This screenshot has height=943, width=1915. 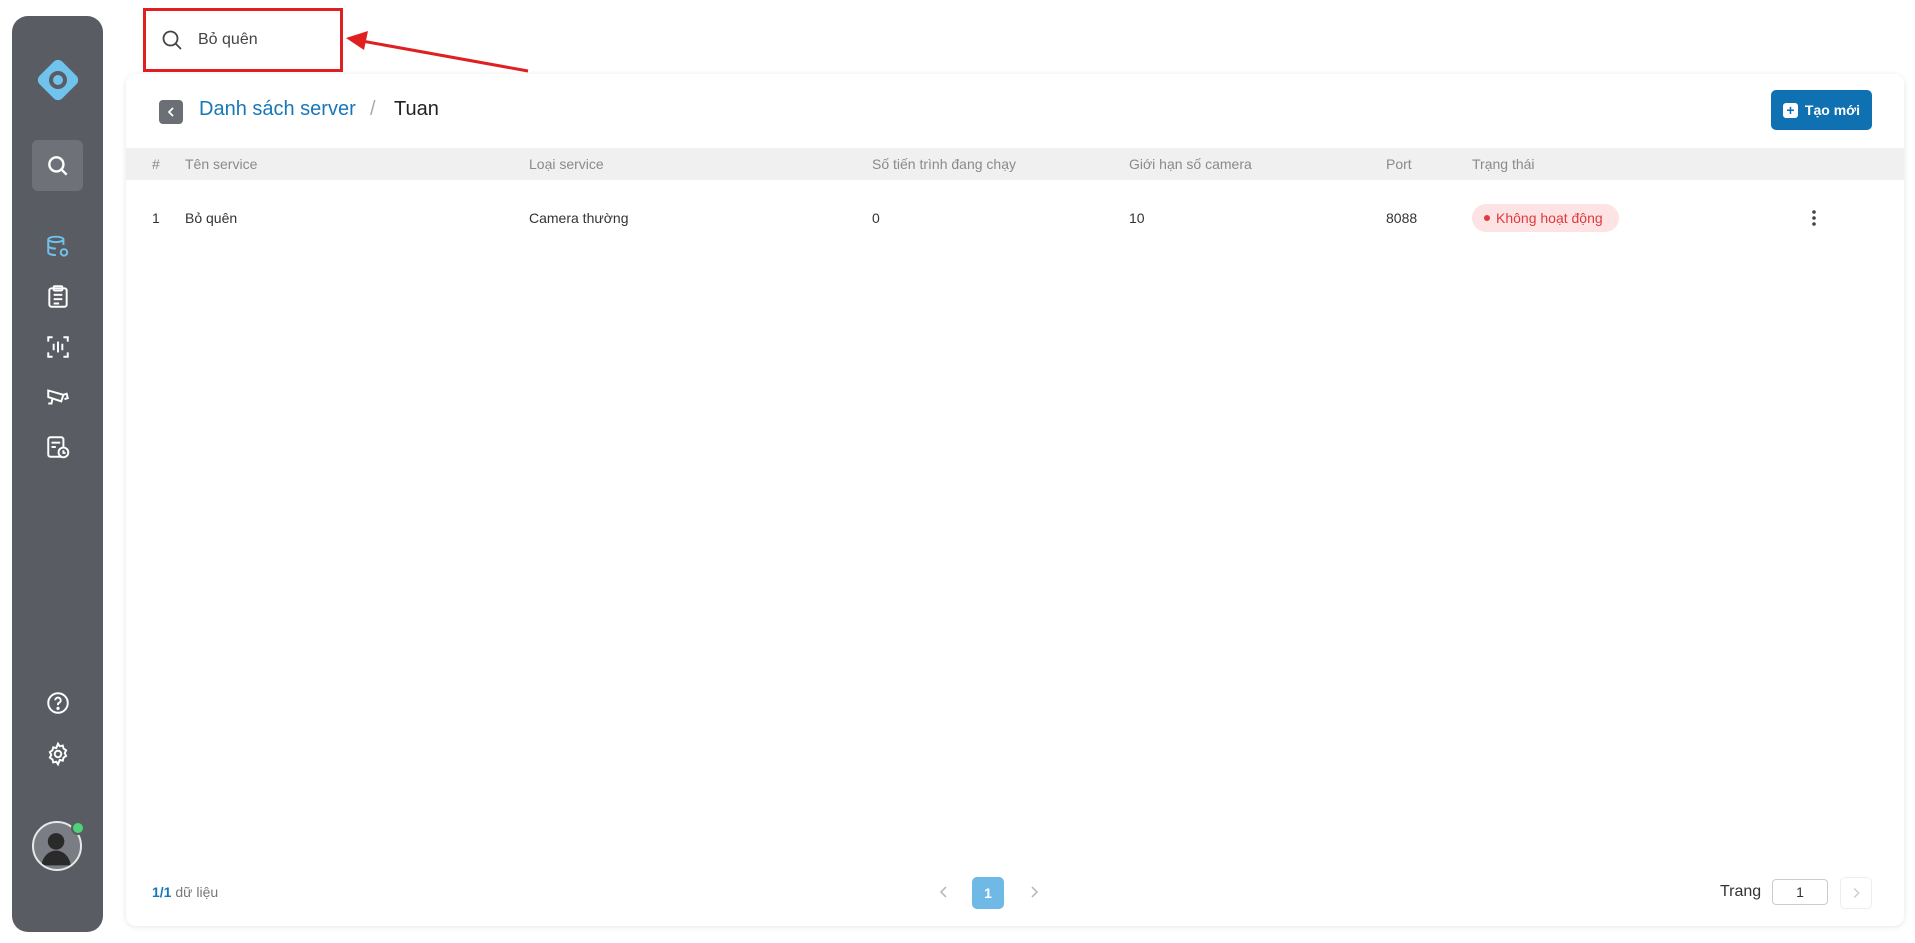 I want to click on sidebar, so click(x=57, y=474).